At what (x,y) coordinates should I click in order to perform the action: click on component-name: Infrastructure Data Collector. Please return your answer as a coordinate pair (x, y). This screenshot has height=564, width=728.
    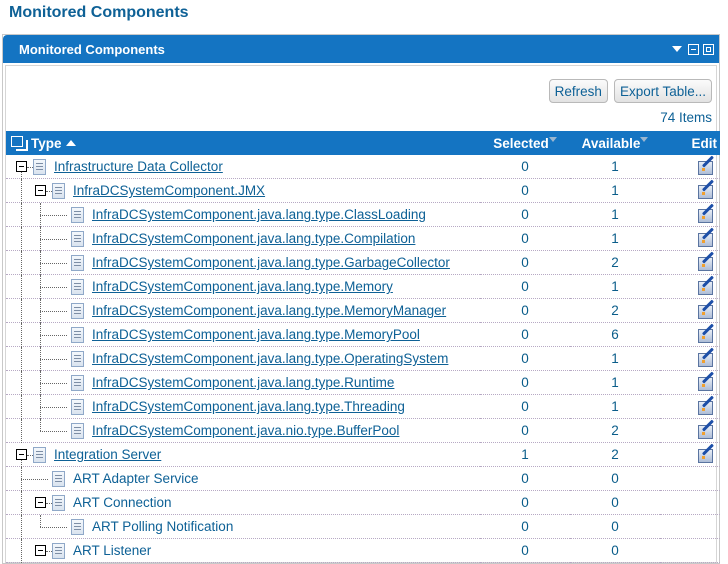
    Looking at the image, I should click on (138, 166).